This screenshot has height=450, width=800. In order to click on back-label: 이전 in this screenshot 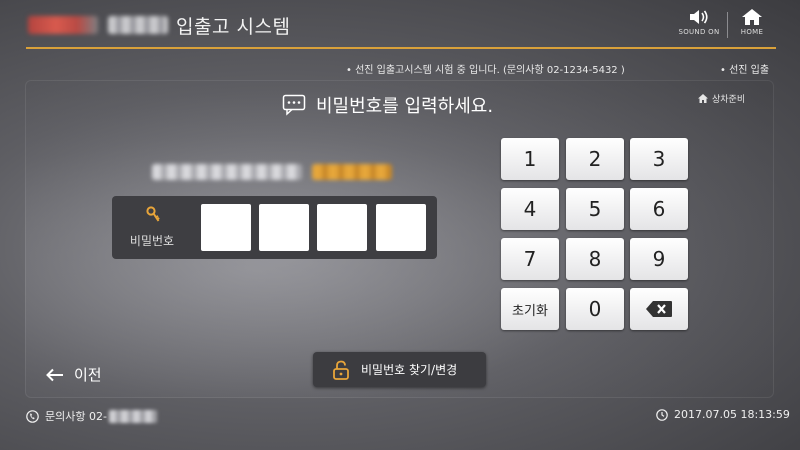, I will do `click(88, 375)`.